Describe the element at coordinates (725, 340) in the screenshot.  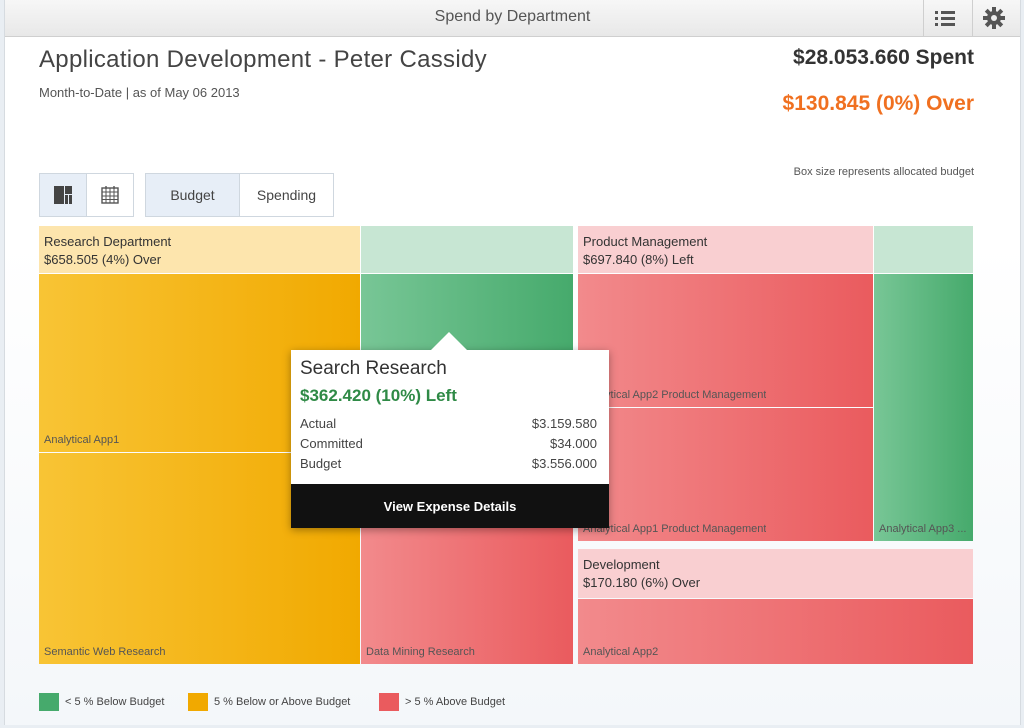
I see `treemap-cell-analytical-app2-product-management: Analytical App2 Product Management` at that location.